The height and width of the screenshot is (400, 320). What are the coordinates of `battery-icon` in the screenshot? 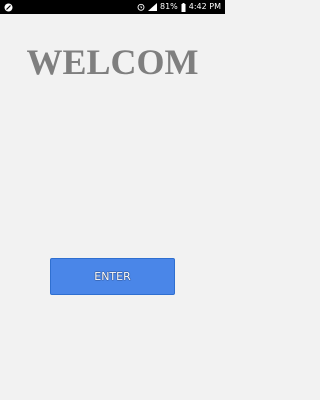 It's located at (183, 7).